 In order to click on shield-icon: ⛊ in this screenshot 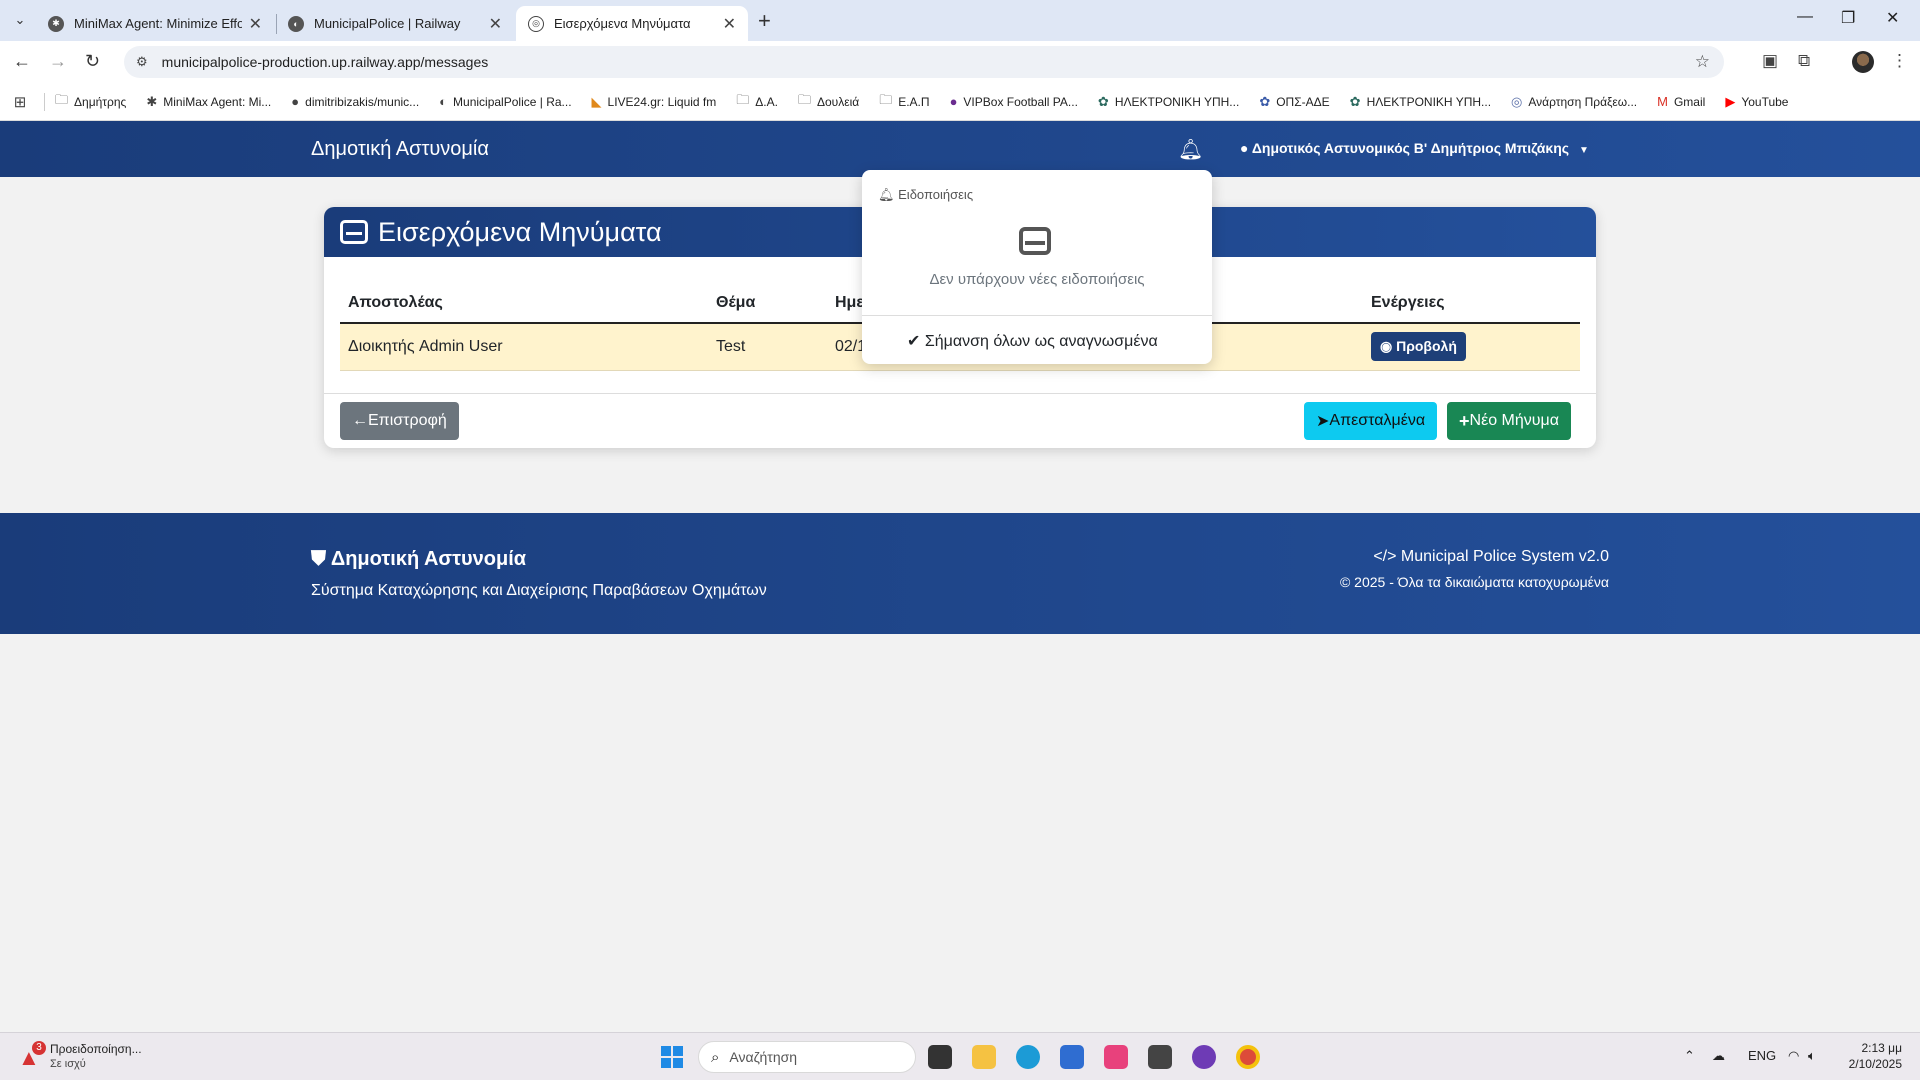, I will do `click(318, 559)`.